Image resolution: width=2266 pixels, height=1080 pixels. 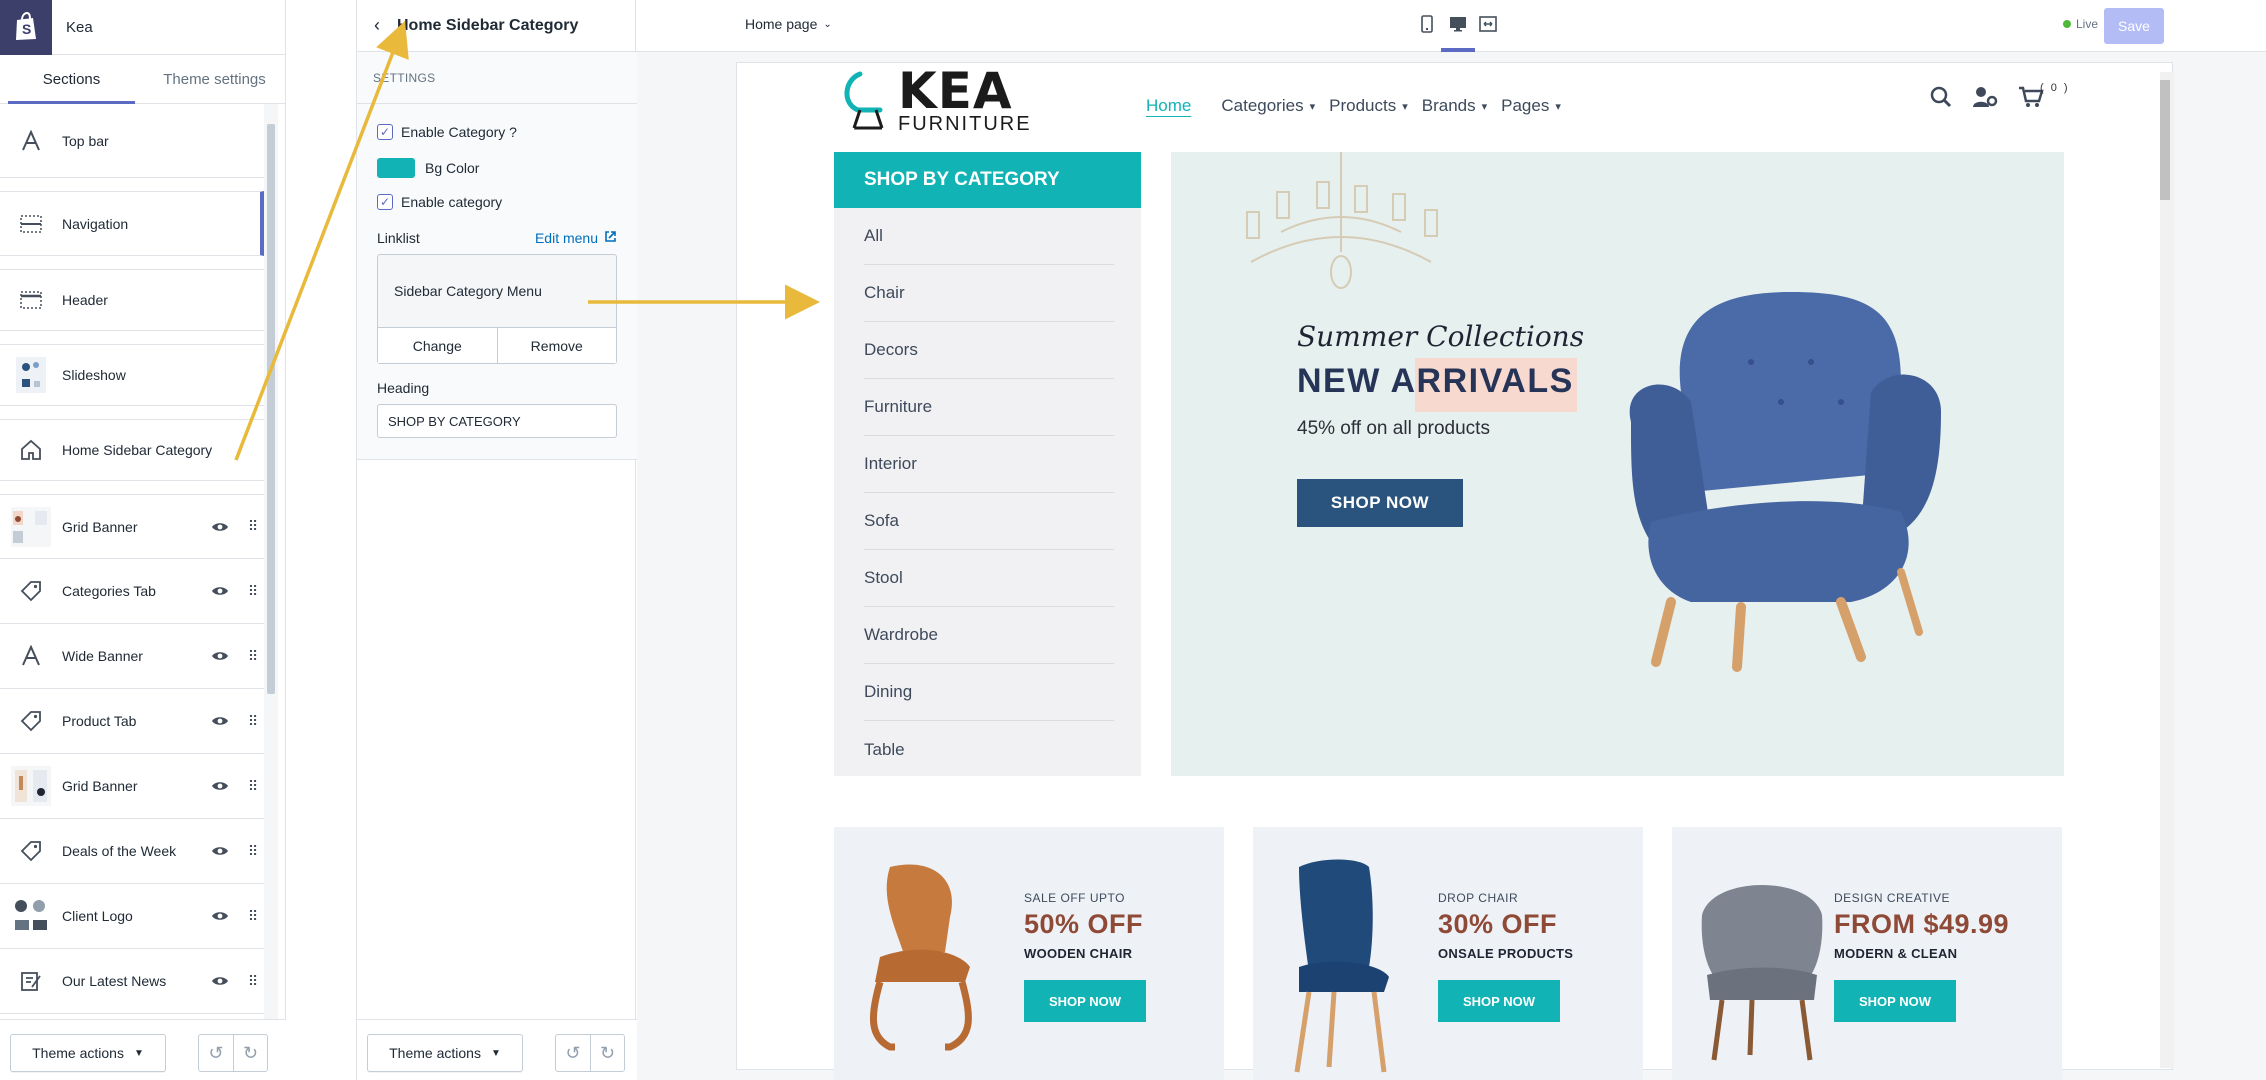 I want to click on nav-item-categories: Categories ▾, so click(x=1268, y=106).